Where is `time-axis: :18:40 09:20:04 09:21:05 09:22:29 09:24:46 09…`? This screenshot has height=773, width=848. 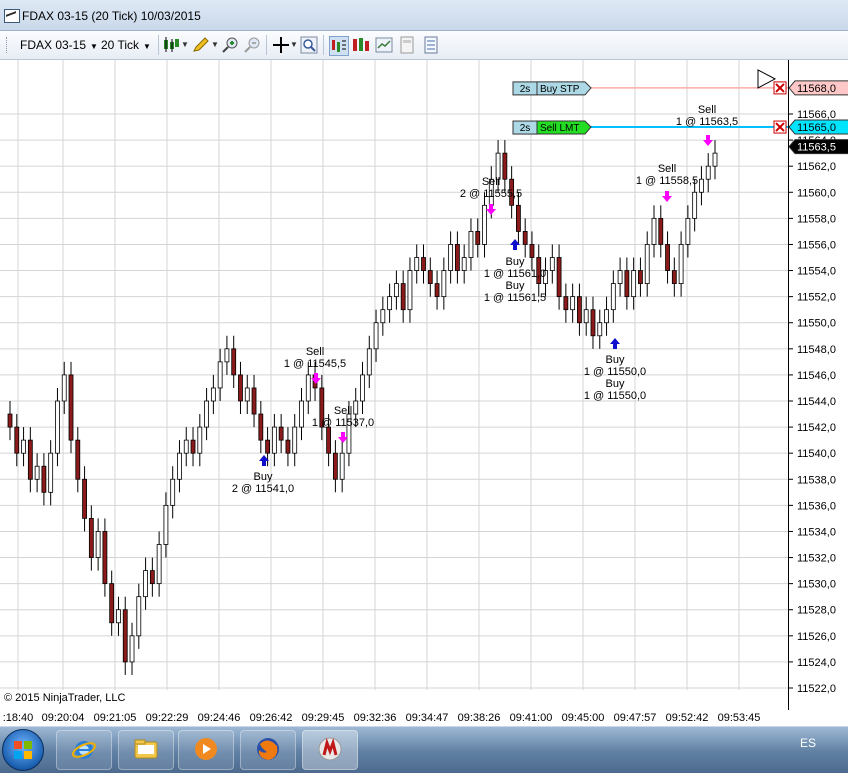
time-axis: :18:40 09:20:04 09:21:05 09:22:29 09:24:46 09… is located at coordinates (394, 716).